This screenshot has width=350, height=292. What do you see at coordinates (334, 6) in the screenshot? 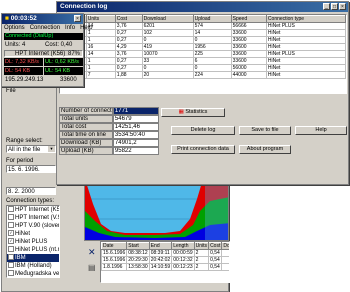
I see `maximize-icon: □` at bounding box center [334, 6].